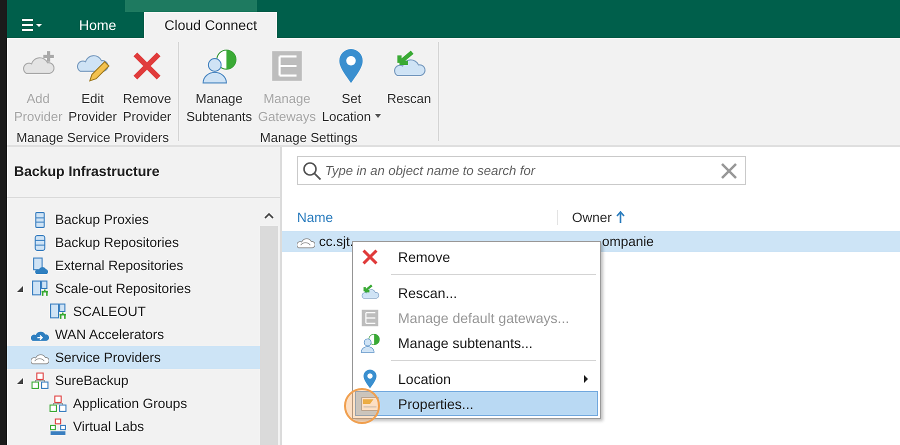 The height and width of the screenshot is (445, 900). What do you see at coordinates (58, 427) in the screenshot?
I see `network-icon` at bounding box center [58, 427].